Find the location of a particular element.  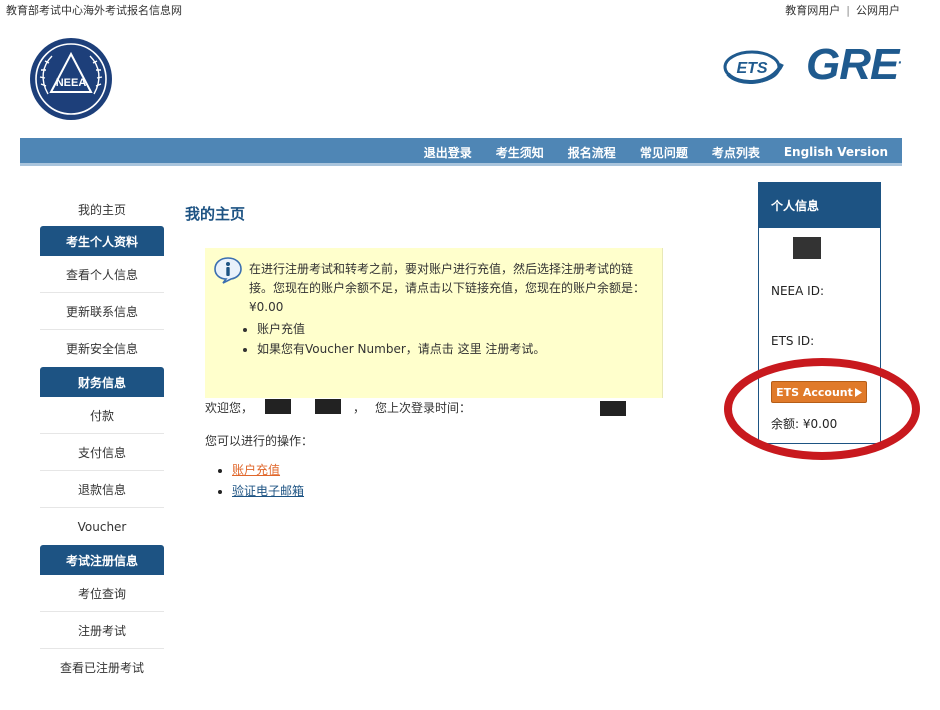

nav-logout: 退出登录 is located at coordinates (448, 152).